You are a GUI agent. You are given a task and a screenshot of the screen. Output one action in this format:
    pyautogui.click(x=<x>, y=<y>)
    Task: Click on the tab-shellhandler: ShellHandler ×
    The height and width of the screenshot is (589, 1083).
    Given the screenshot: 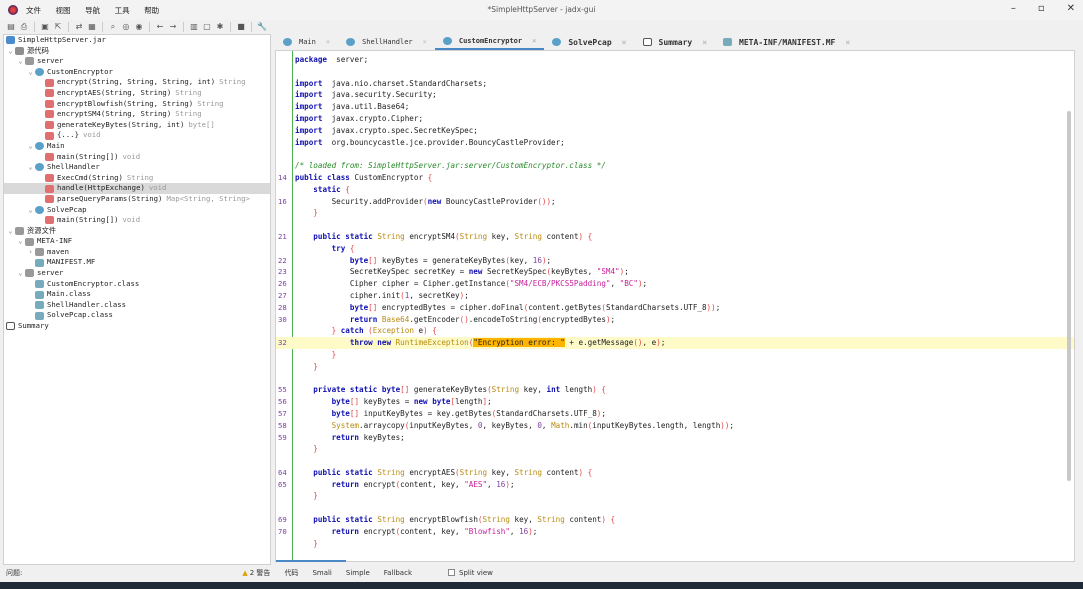 What is the action you would take?
    pyautogui.click(x=386, y=42)
    